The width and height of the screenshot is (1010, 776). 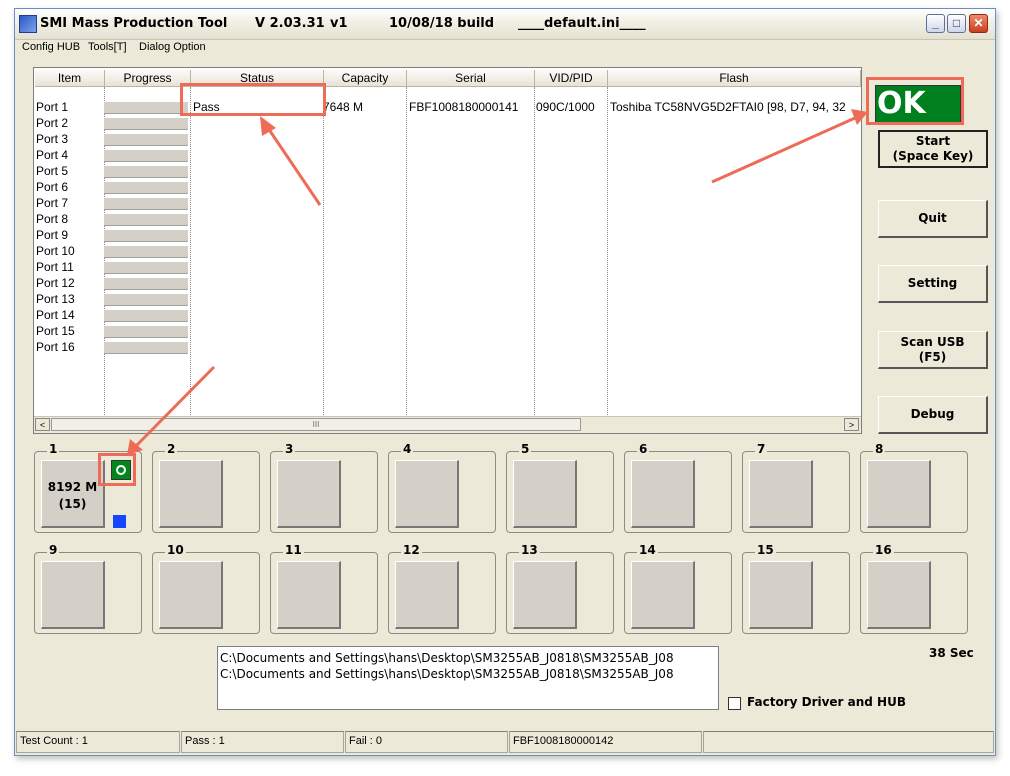 What do you see at coordinates (765, 550) in the screenshot?
I see `port-number: 15` at bounding box center [765, 550].